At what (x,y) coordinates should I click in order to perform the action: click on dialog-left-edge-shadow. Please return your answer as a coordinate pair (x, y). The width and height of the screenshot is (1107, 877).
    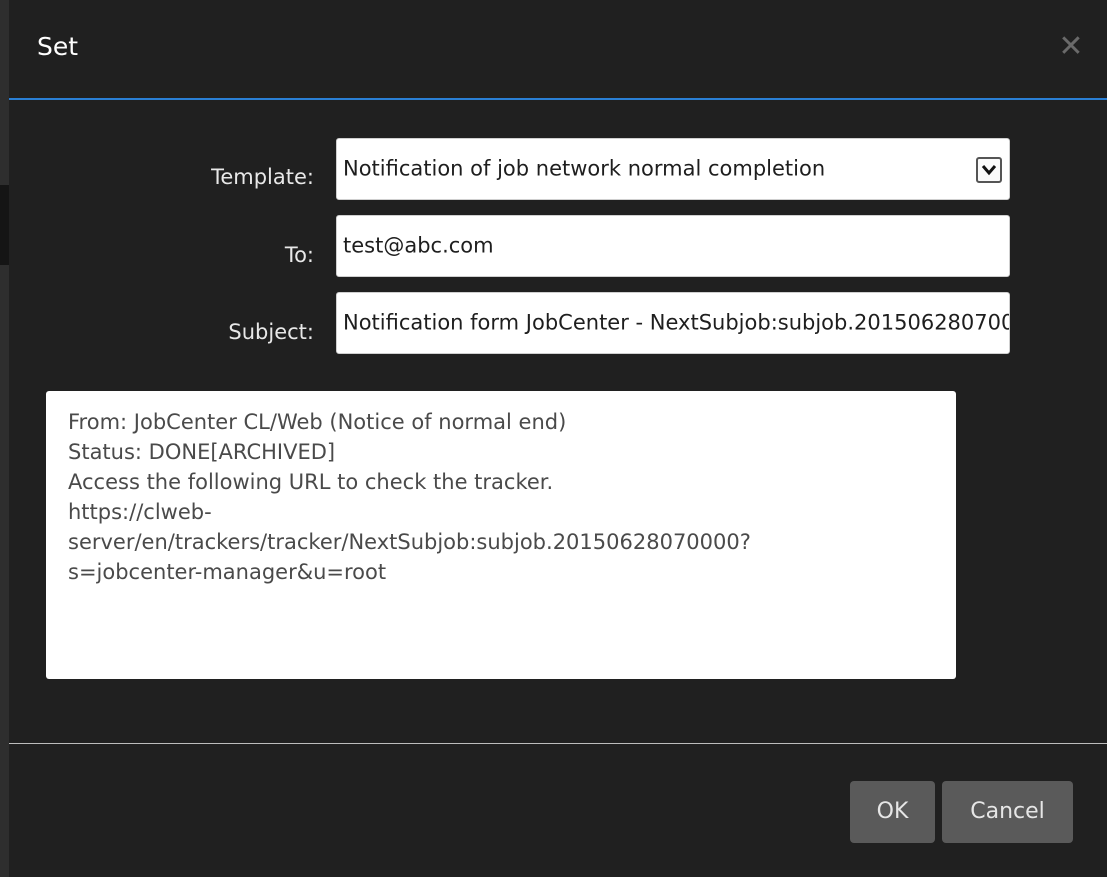
    Looking at the image, I should click on (4, 225).